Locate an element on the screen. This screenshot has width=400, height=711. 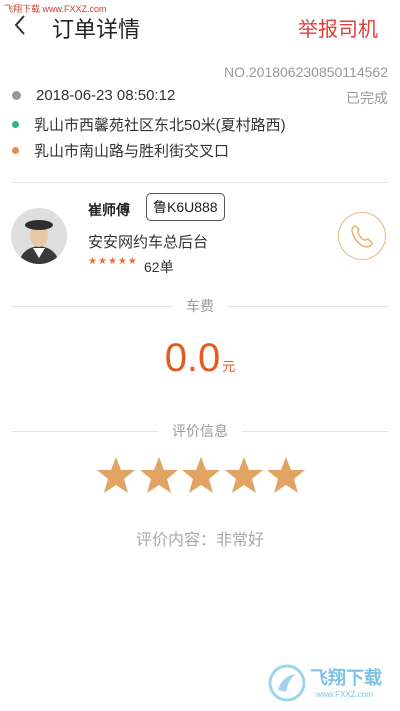
rating-section-header: 评价信息 is located at coordinates (200, 431).